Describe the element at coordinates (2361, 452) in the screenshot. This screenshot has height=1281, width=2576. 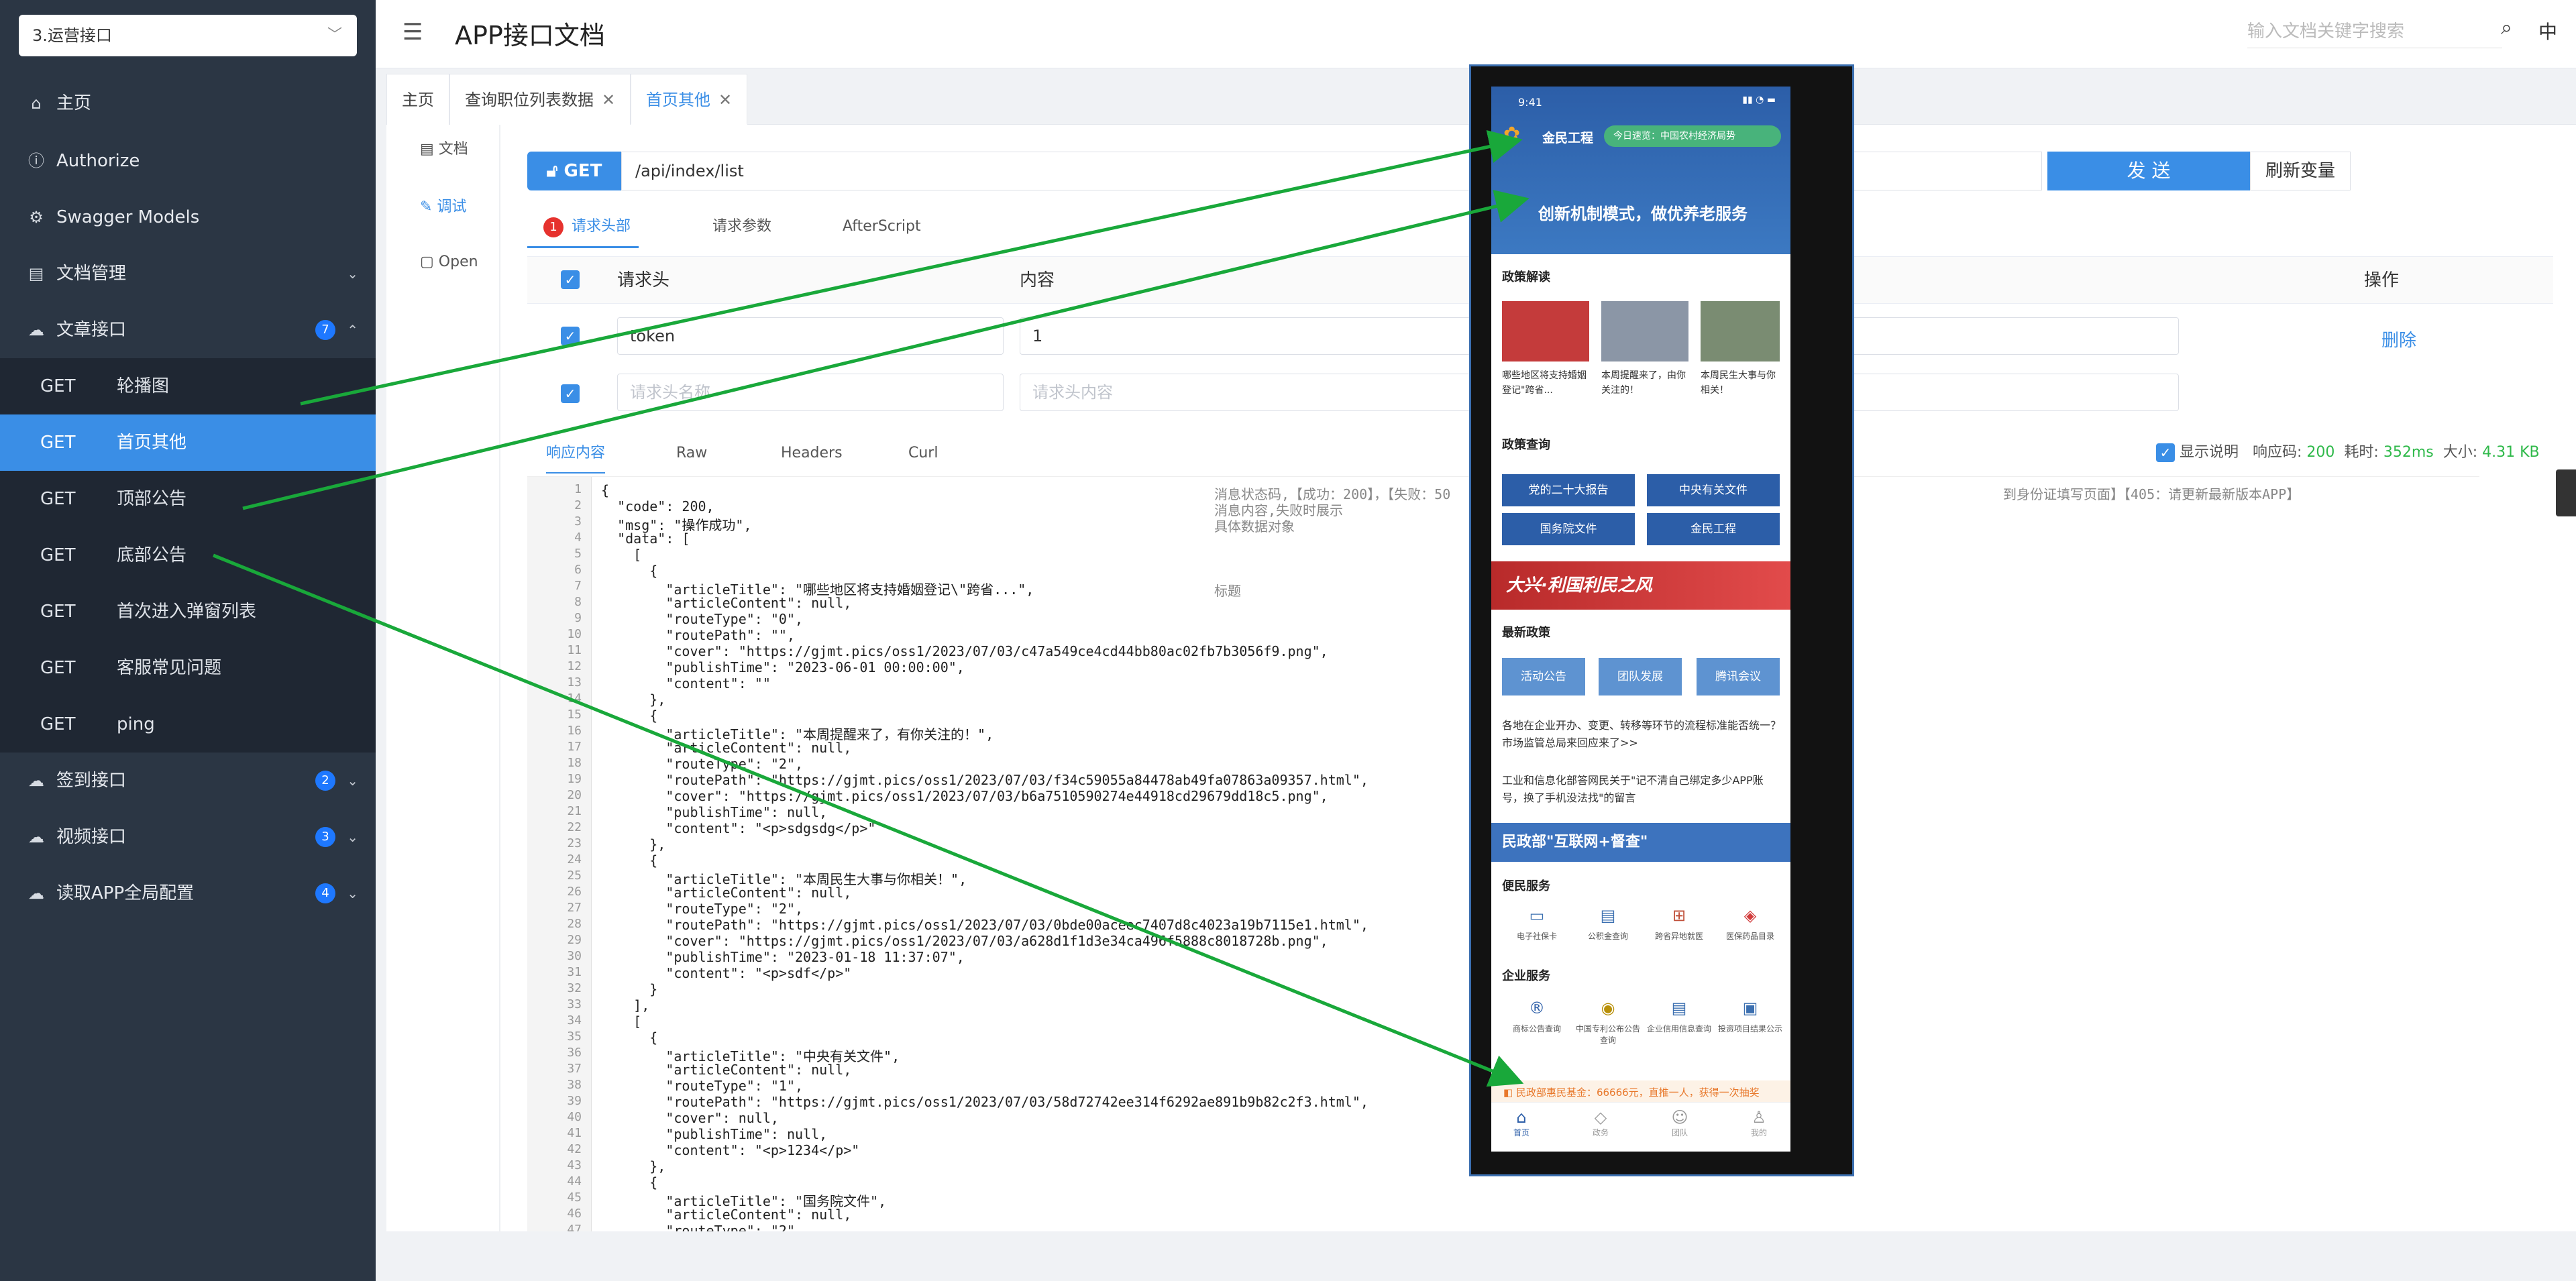
I see `time-label: 耗时:` at that location.